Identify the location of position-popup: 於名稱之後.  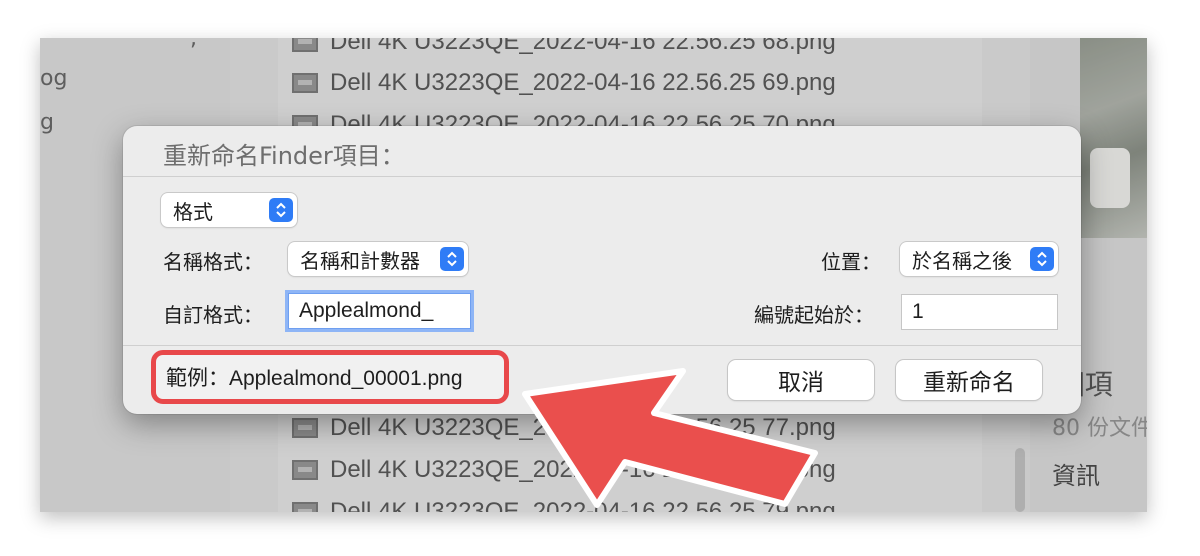
(979, 259).